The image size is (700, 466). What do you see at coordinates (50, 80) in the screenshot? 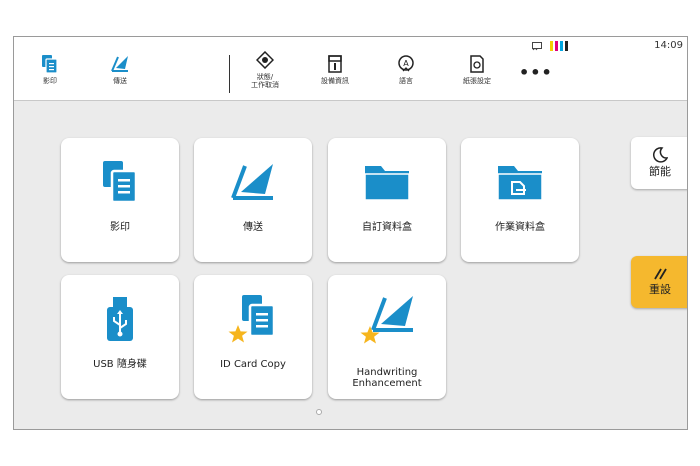
I see `copy-shortcut-label: 影印` at bounding box center [50, 80].